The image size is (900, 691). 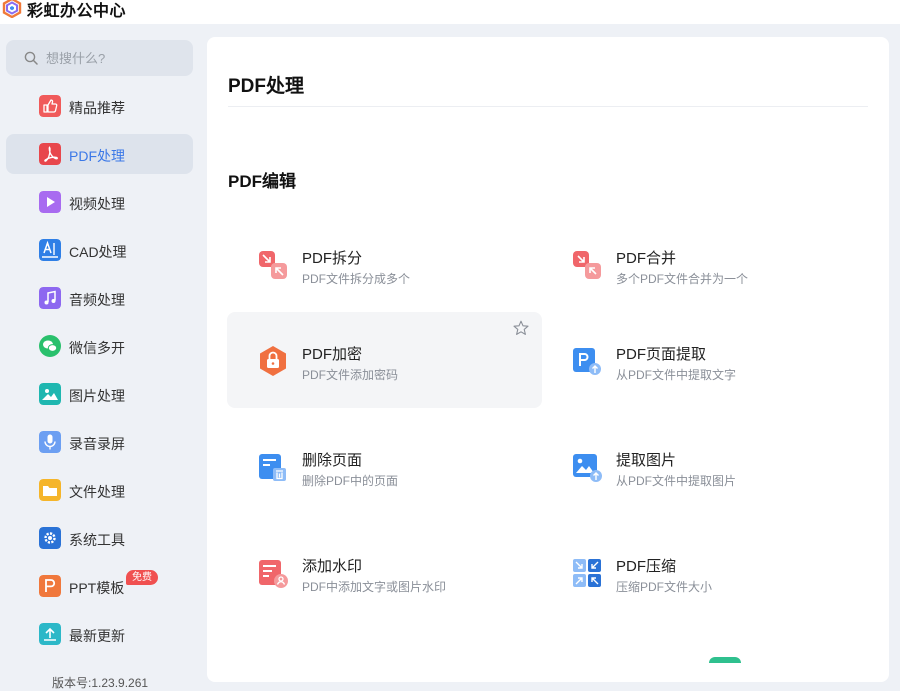 I want to click on tool-title: PDF合并, so click(x=646, y=258).